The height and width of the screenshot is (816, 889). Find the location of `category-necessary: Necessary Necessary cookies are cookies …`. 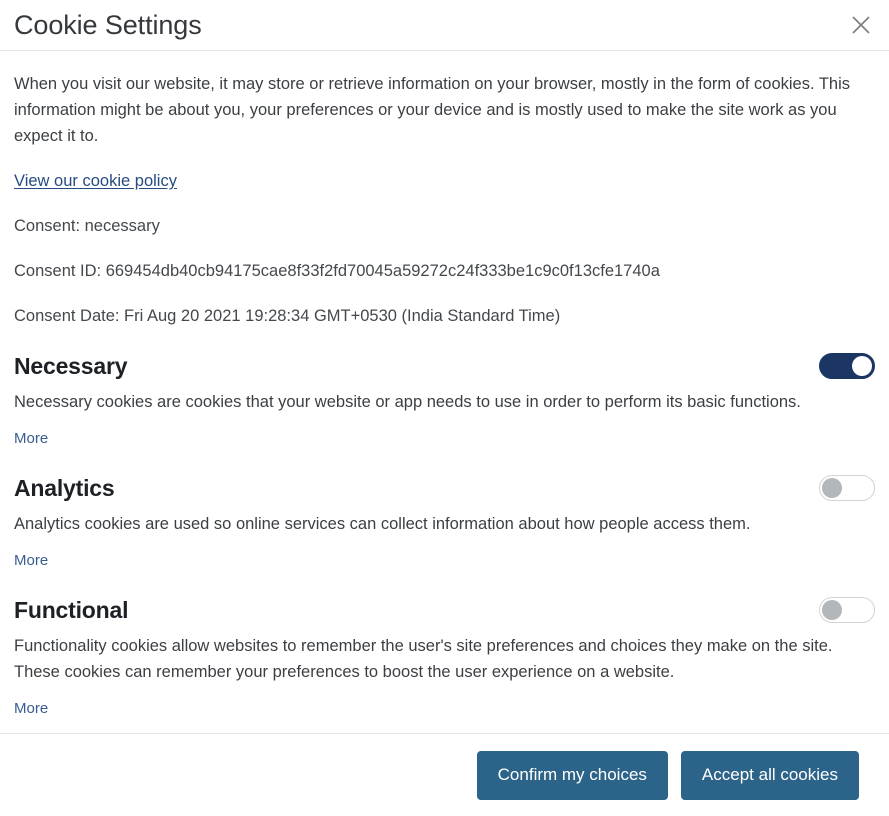

category-necessary: Necessary Necessary cookies are cookies … is located at coordinates (444, 399).